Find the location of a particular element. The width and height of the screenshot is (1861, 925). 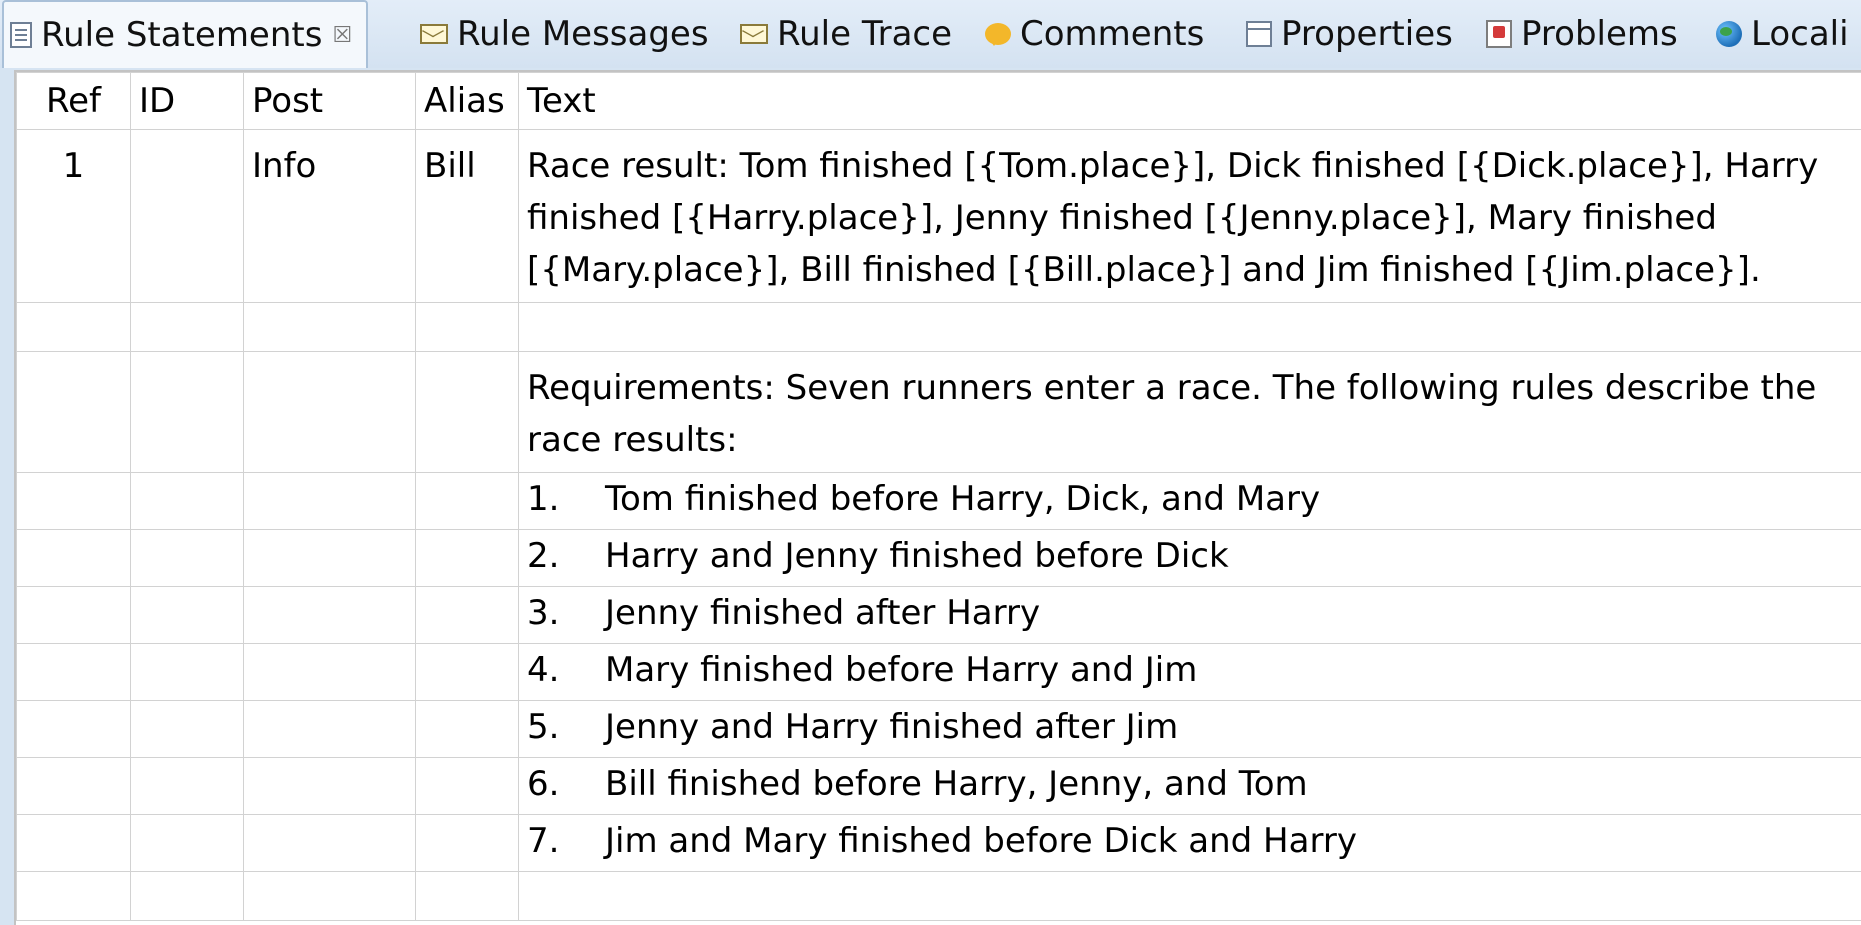

tab-comments: Comments is located at coordinates (1094, 34).